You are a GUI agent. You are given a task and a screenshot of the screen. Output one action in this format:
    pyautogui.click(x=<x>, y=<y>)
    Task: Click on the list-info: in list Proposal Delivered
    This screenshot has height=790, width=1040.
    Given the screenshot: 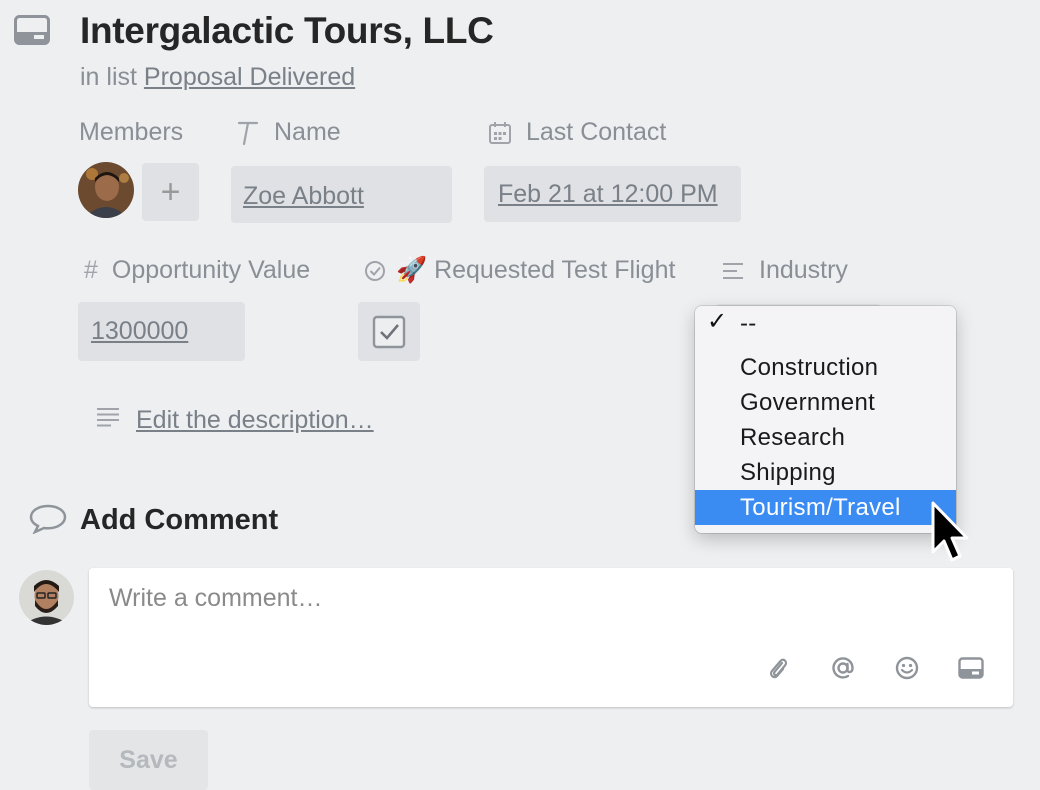 What is the action you would take?
    pyautogui.click(x=217, y=77)
    